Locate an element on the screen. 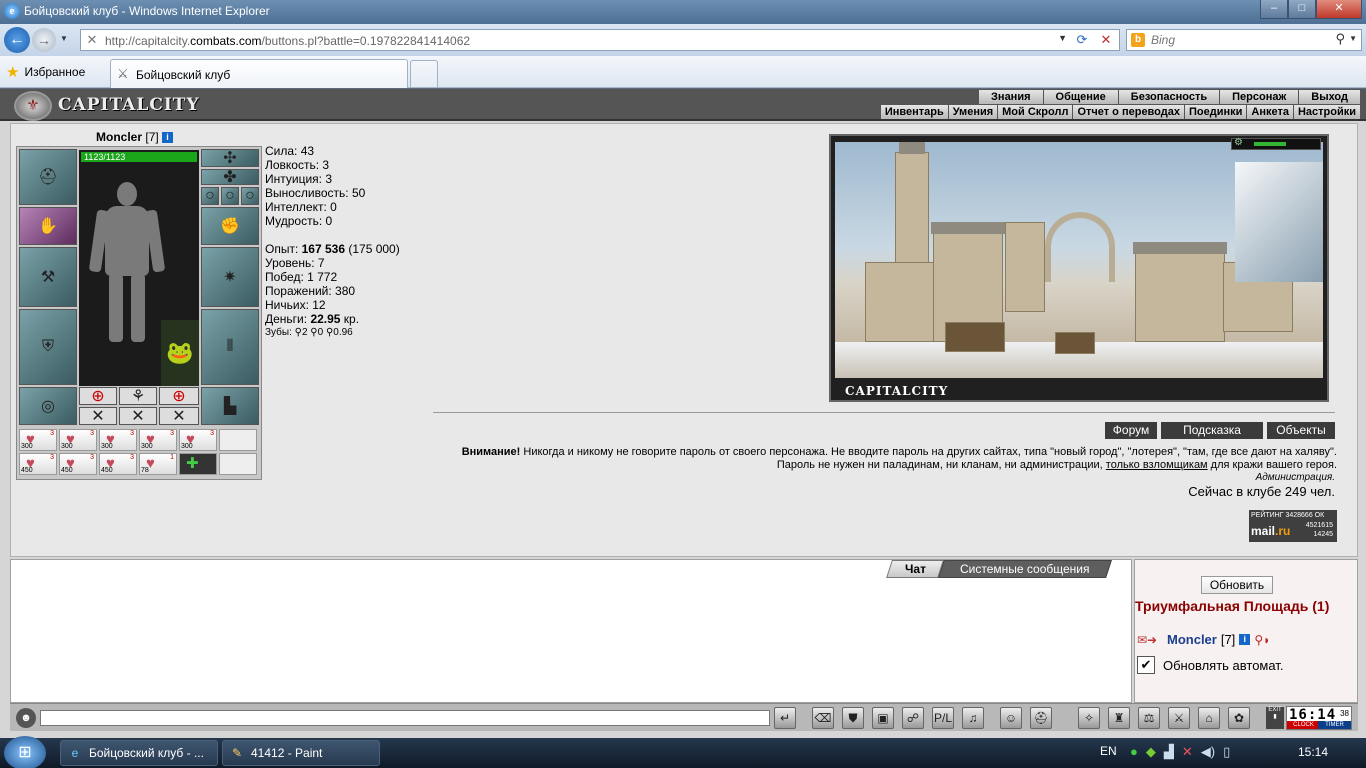 The height and width of the screenshot is (768, 1366). rune-slot-1: ⊕ is located at coordinates (98, 396).